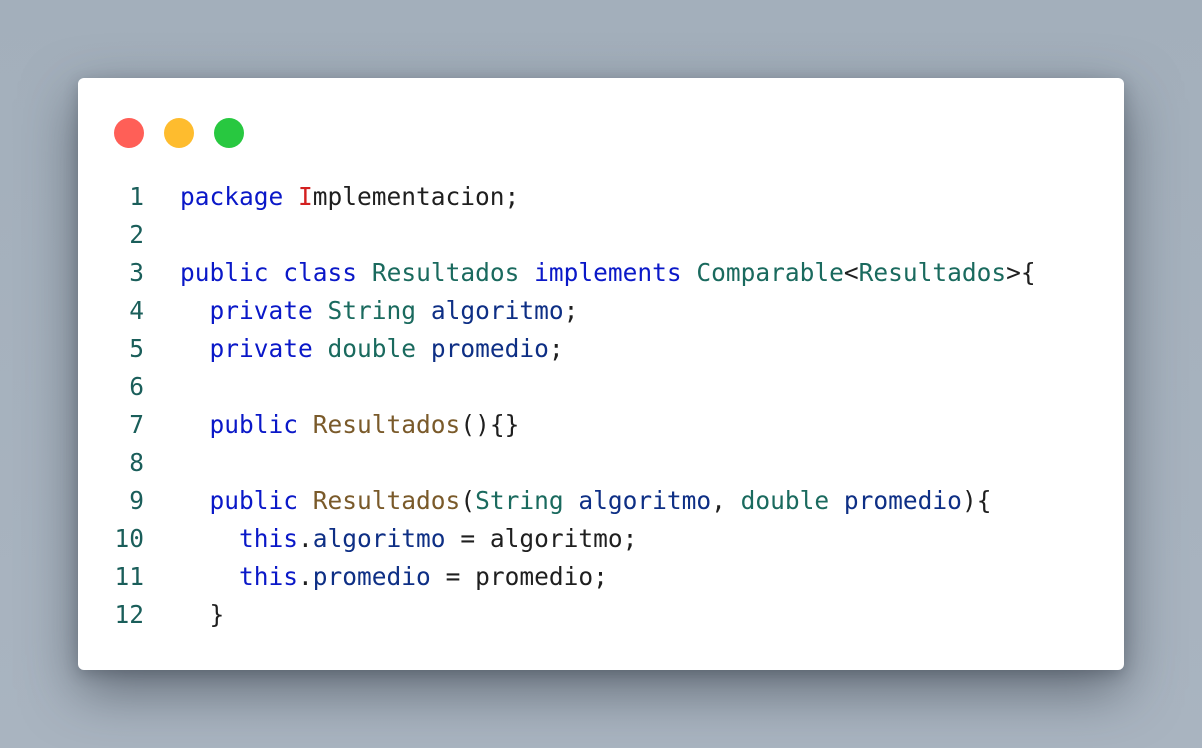  What do you see at coordinates (601, 311) in the screenshot?
I see `code-line: 4 private String algoritmo;` at bounding box center [601, 311].